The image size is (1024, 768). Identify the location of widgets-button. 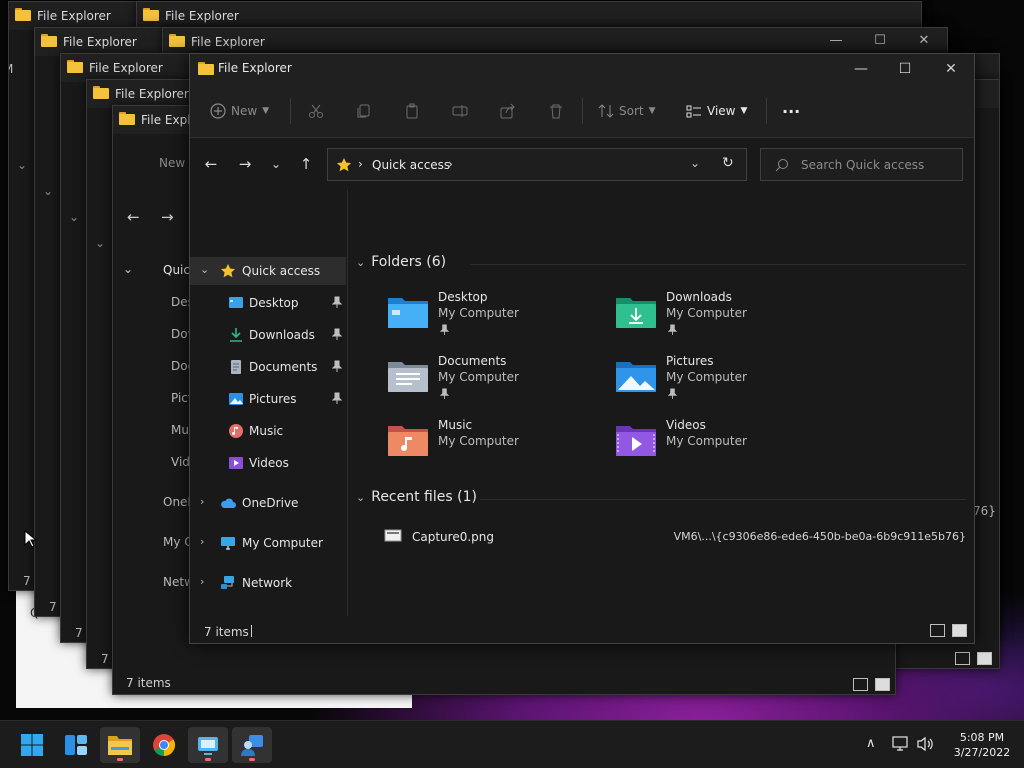
(76, 745).